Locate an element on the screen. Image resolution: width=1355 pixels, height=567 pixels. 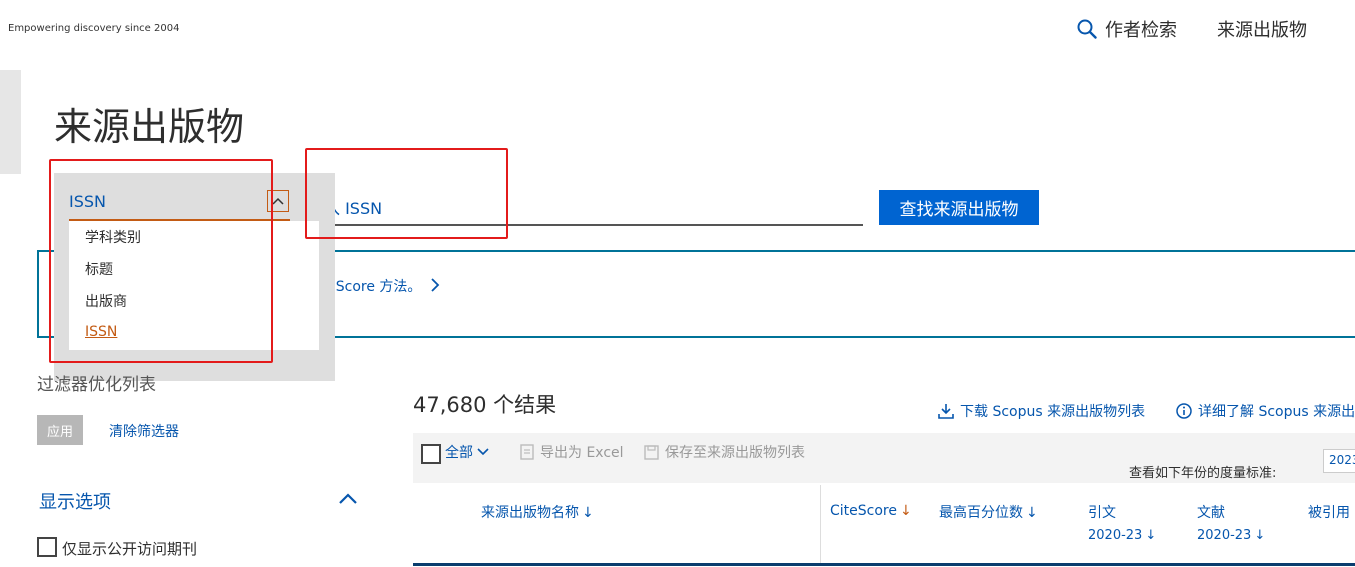
chevron-right-icon is located at coordinates (435, 285).